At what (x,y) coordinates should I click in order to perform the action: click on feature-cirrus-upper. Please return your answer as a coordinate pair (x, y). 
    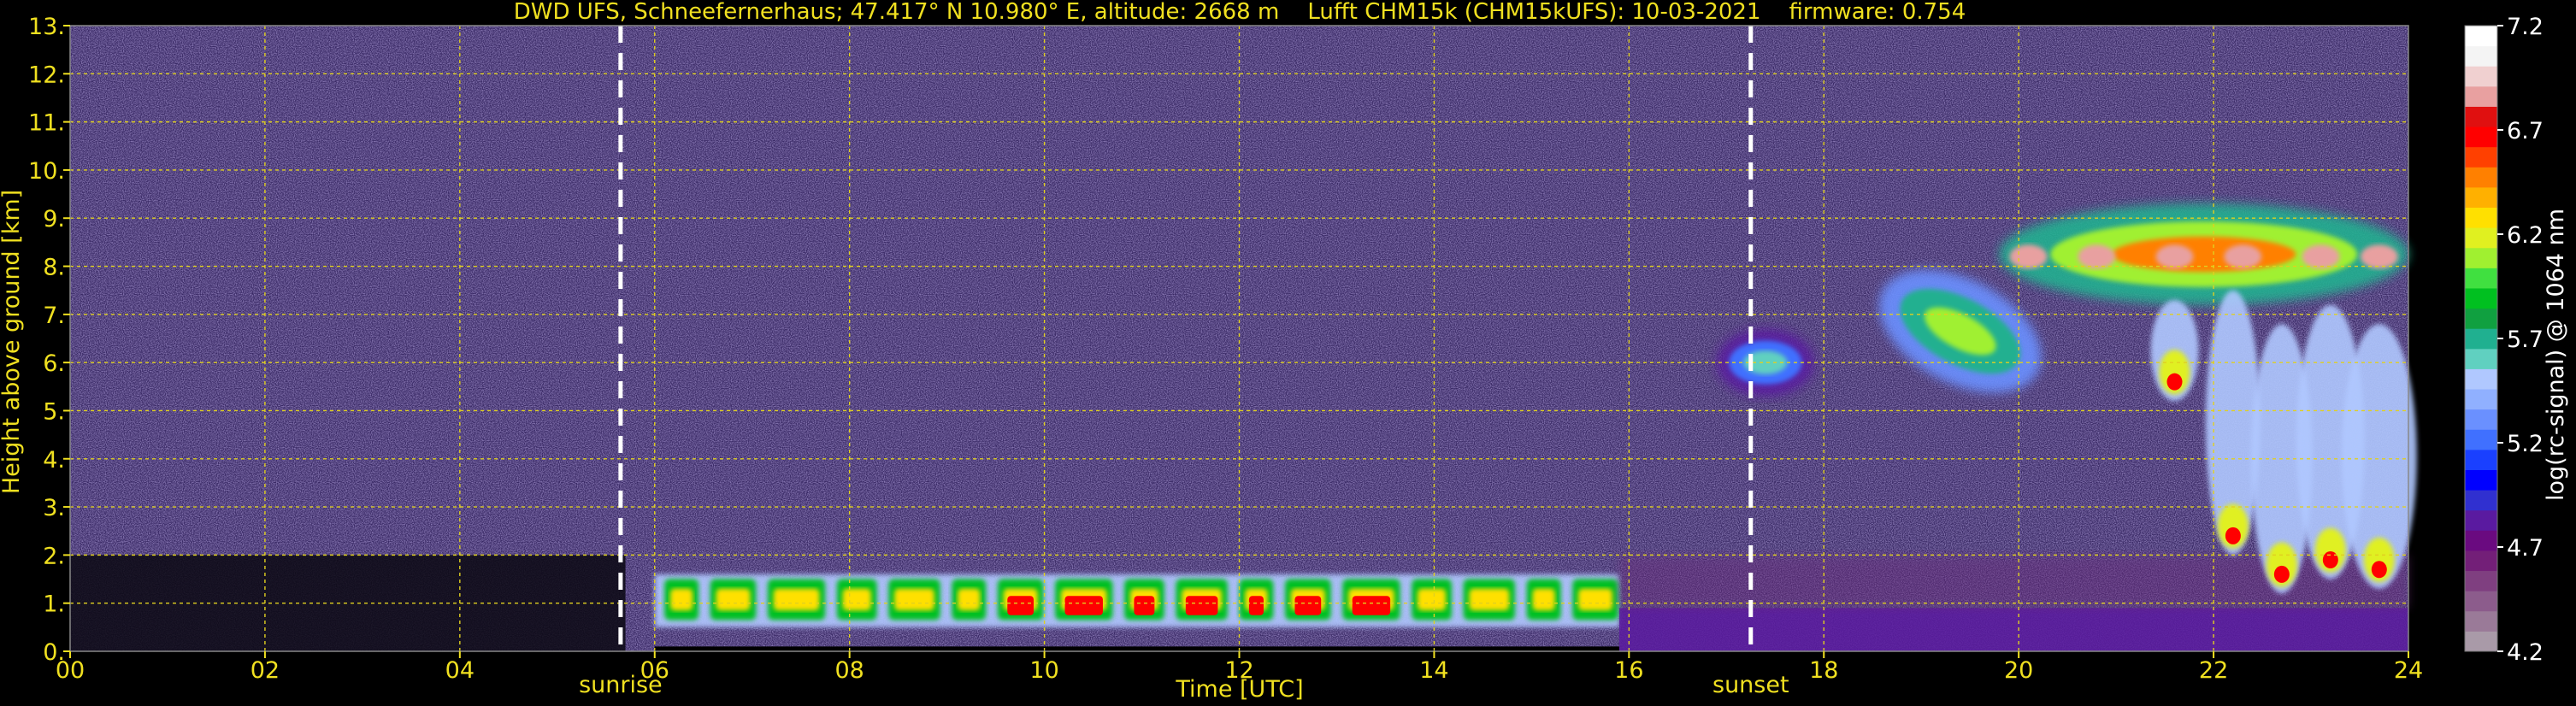
    Looking at the image, I should click on (2203, 254).